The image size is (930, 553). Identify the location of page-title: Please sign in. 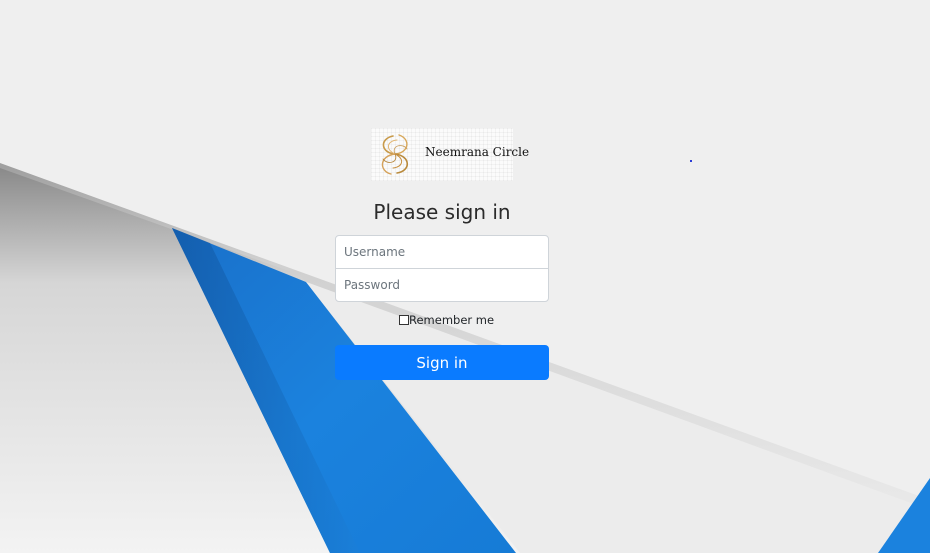
(442, 212).